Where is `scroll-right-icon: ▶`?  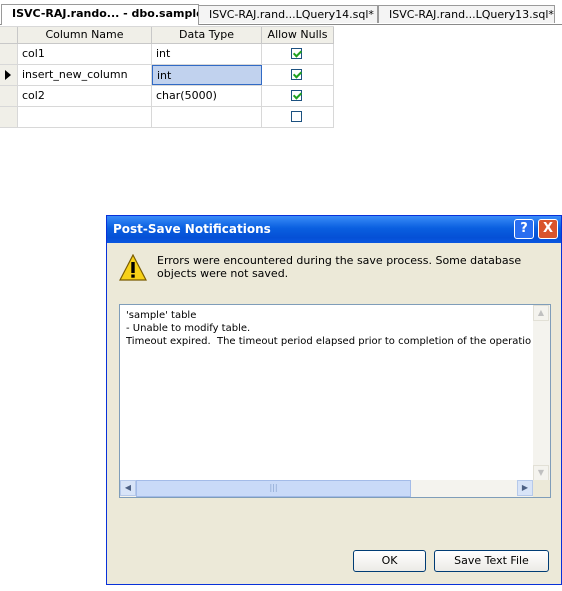 scroll-right-icon: ▶ is located at coordinates (525, 488).